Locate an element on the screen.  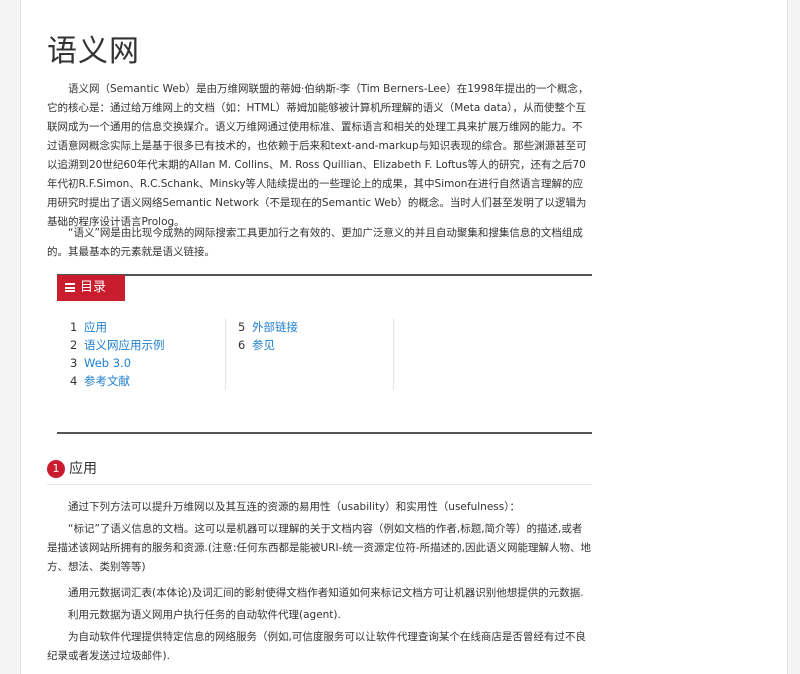
toc-top-divider is located at coordinates (324, 275).